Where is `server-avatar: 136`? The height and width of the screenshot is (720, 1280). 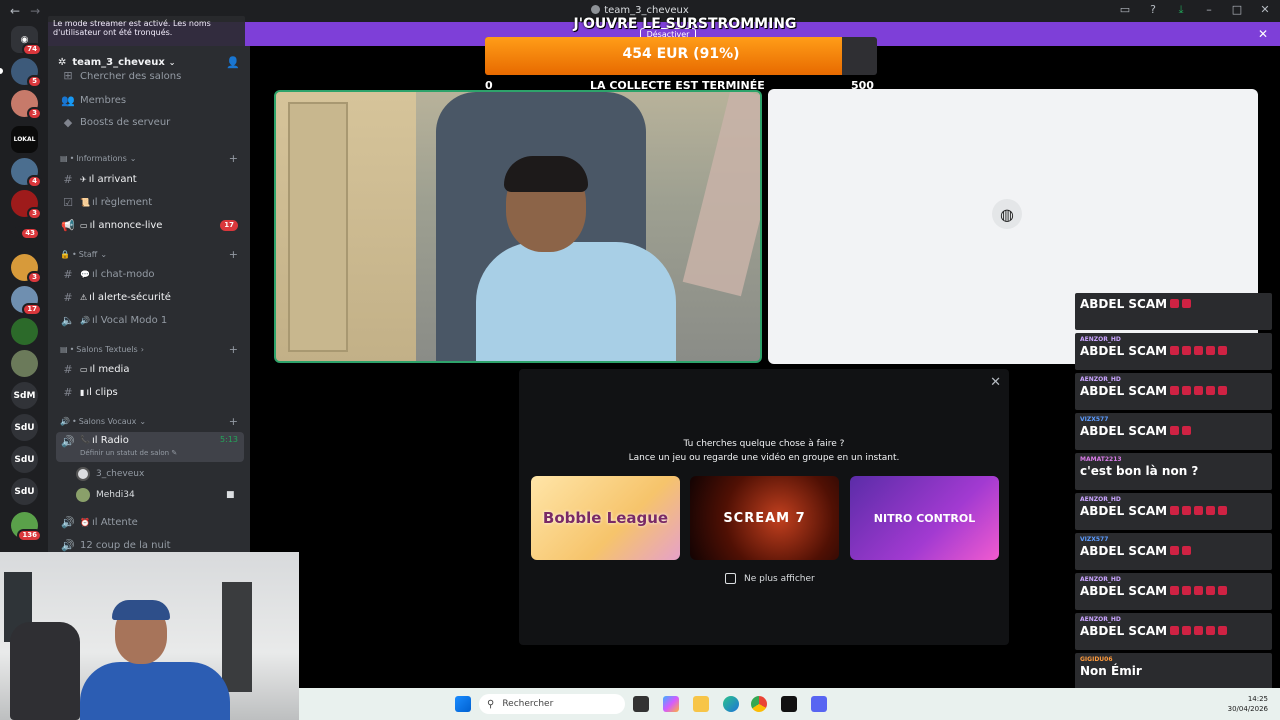
server-avatar: 136 is located at coordinates (26, 527).